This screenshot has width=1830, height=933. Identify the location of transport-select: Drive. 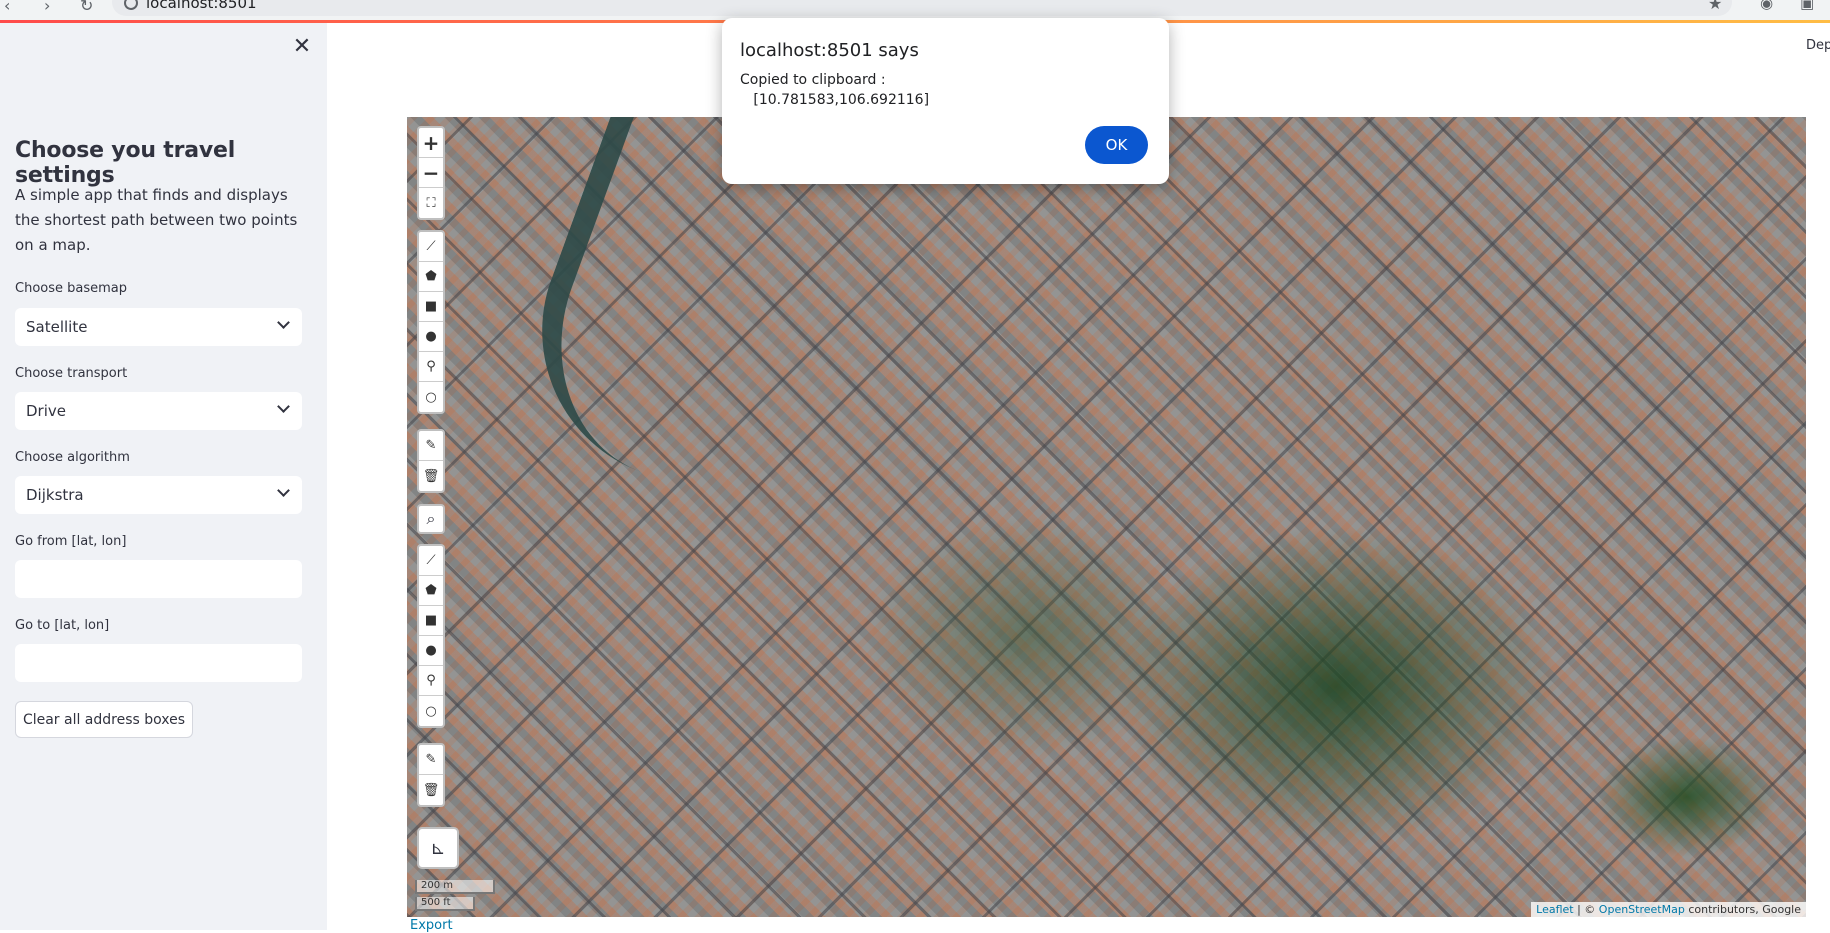
(158, 411).